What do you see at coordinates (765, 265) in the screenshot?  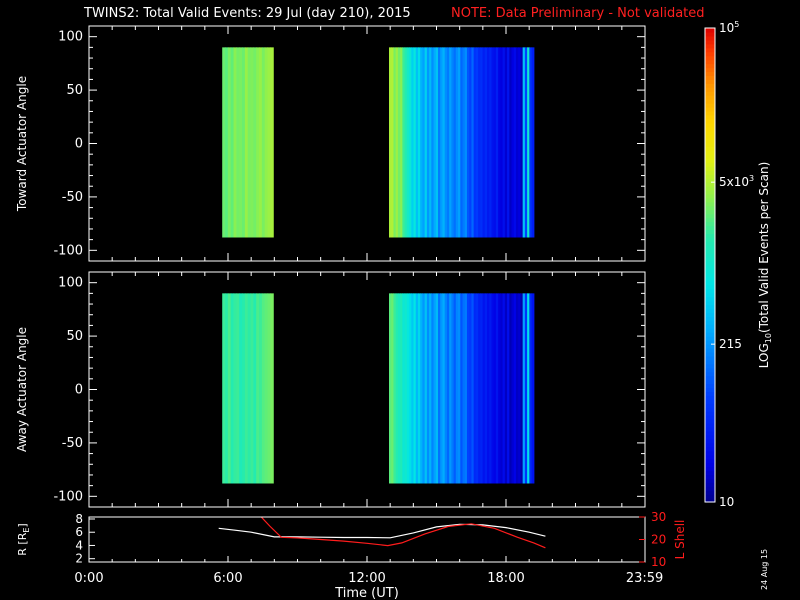 I see `colorbar-label: LOG10(Total Valid Events per Scan)` at bounding box center [765, 265].